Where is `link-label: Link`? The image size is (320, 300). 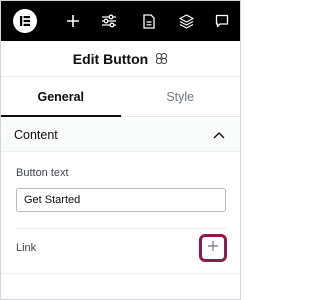
link-label: Link is located at coordinates (26, 248).